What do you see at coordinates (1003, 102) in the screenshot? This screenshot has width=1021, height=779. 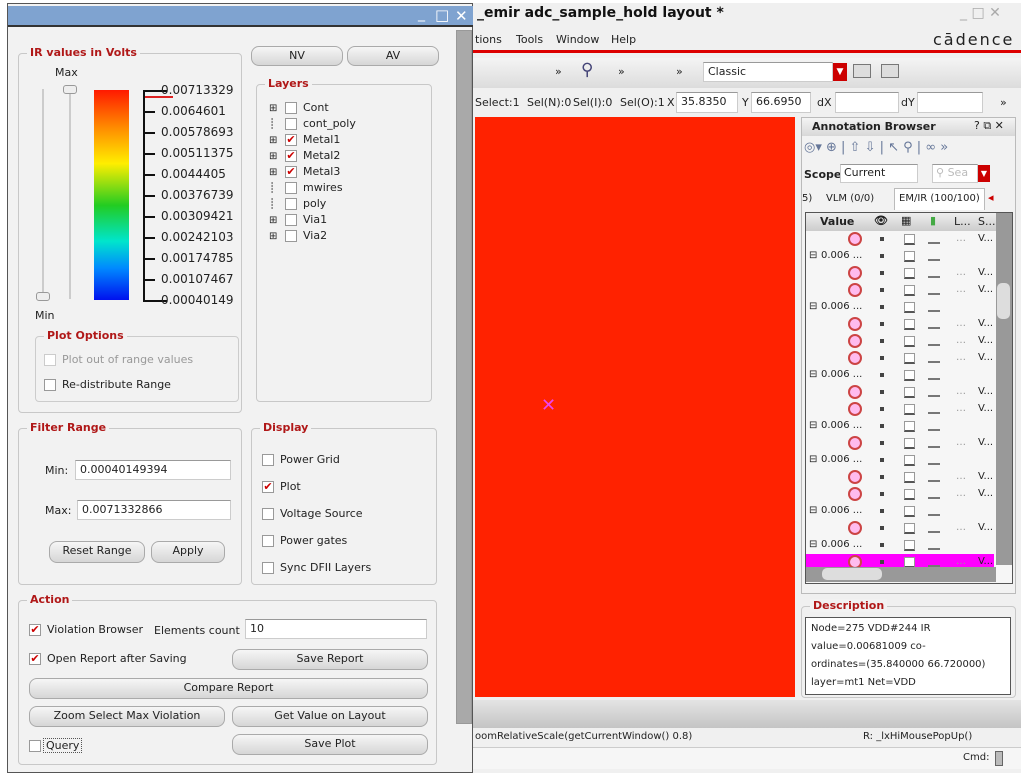 I see `status-more: »` at bounding box center [1003, 102].